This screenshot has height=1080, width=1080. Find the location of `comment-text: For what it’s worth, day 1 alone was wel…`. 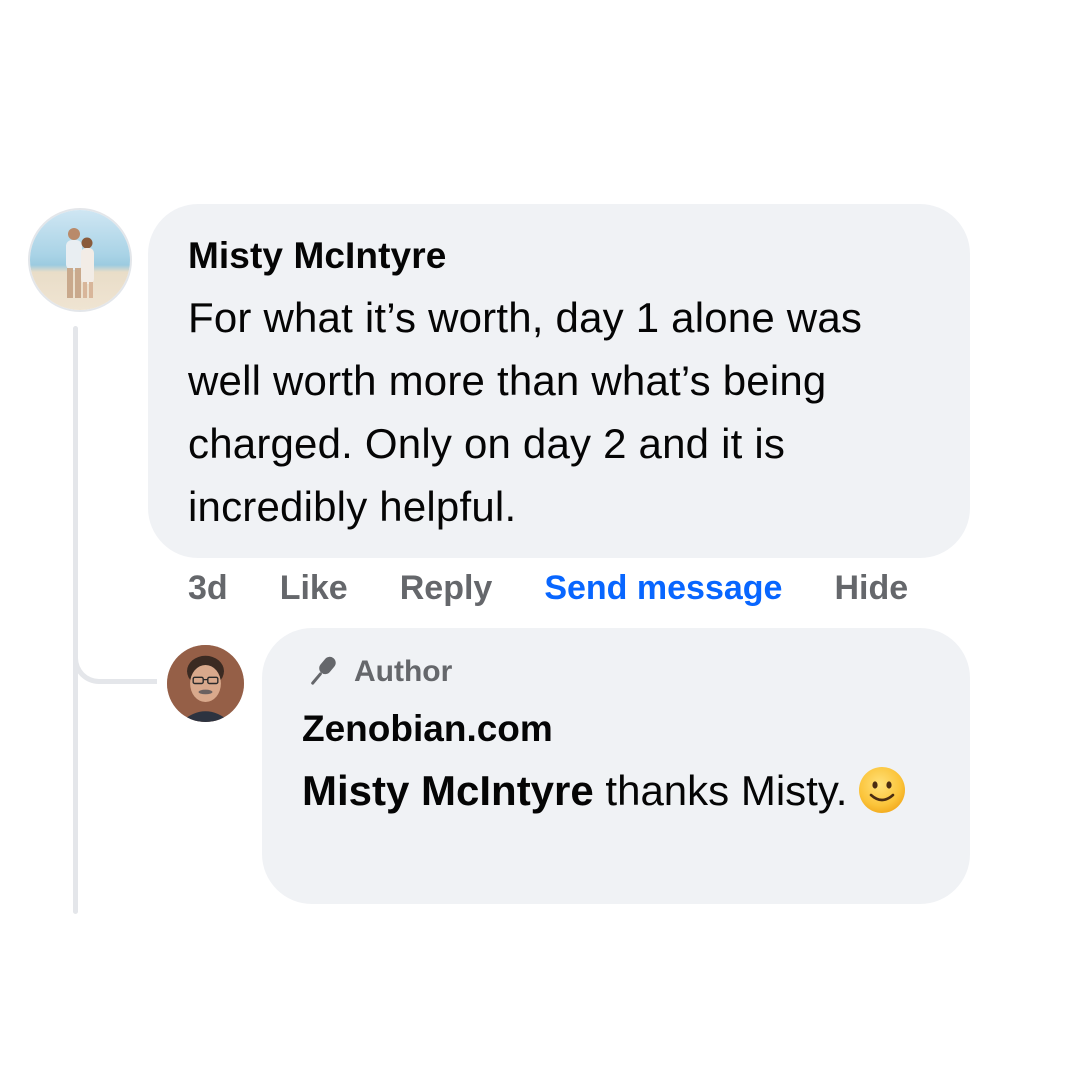

comment-text: For what it’s worth, day 1 alone was wel… is located at coordinates (525, 412).